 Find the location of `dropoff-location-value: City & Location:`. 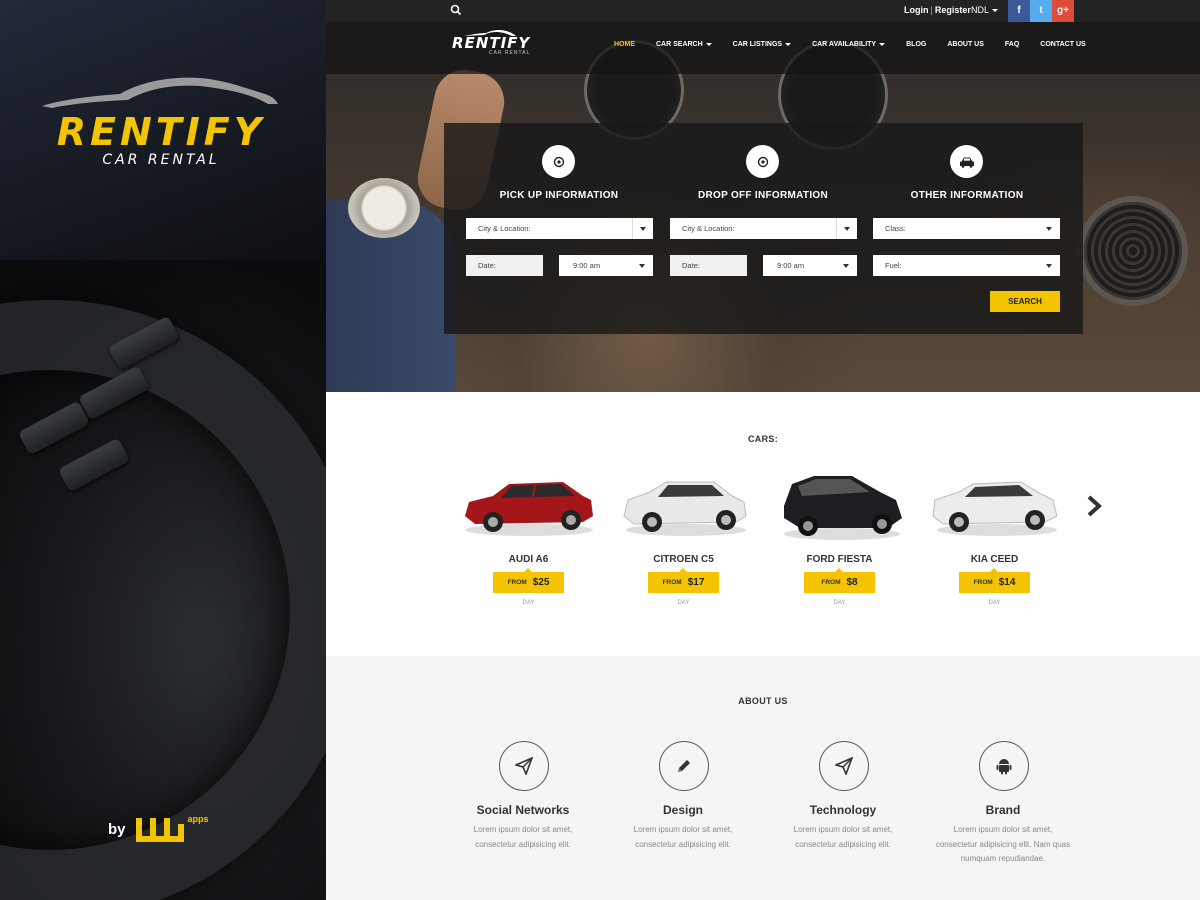

dropoff-location-value: City & Location: is located at coordinates (708, 228).